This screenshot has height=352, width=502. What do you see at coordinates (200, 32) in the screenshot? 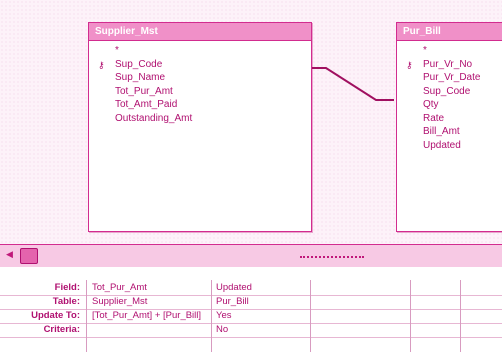
I see `table-title: Supplier_Mst` at bounding box center [200, 32].